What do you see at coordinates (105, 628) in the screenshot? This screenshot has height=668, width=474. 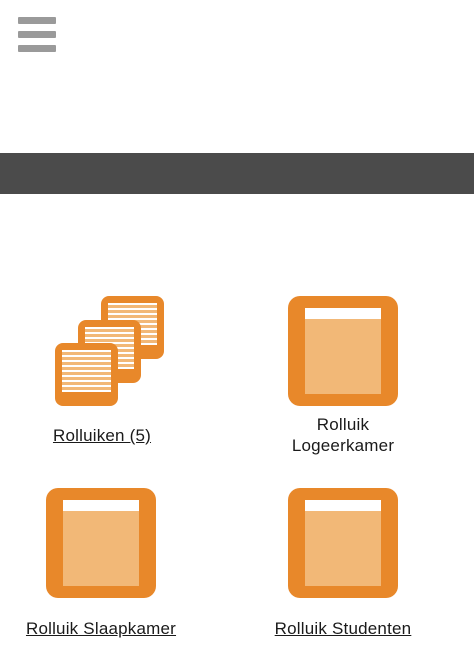 I see `tile-label: Rolluik Slaapkamer` at bounding box center [105, 628].